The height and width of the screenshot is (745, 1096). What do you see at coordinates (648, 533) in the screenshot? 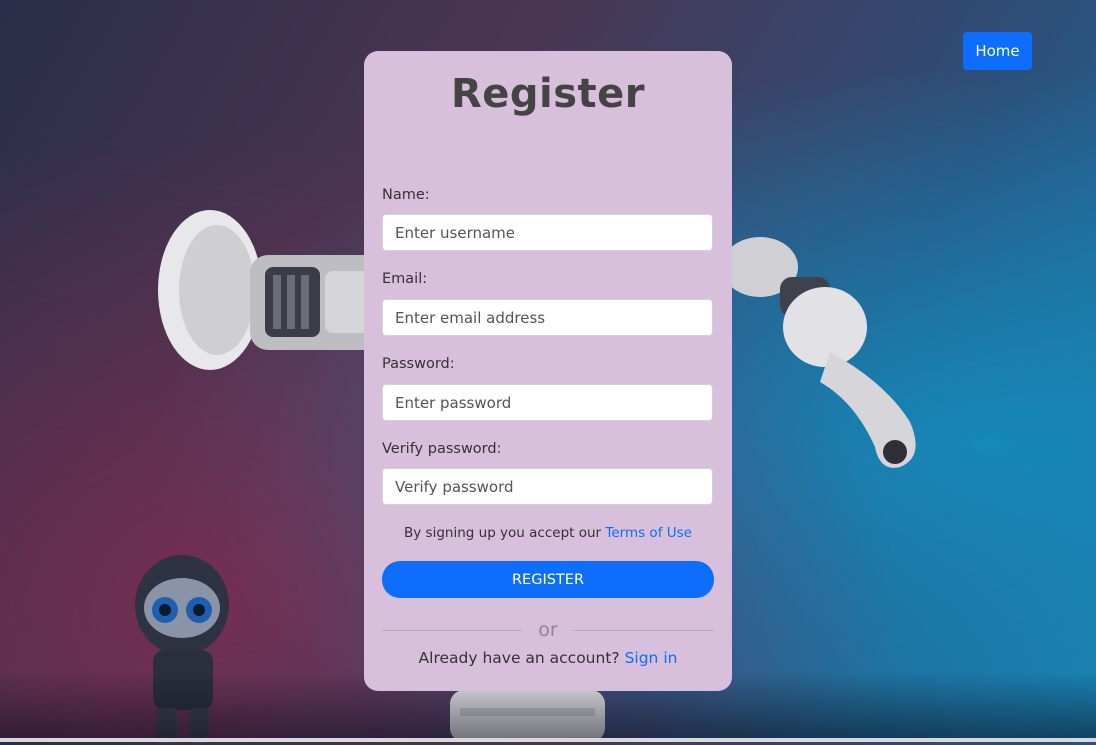
I see `terms-of-use-link: Terms of Use` at bounding box center [648, 533].